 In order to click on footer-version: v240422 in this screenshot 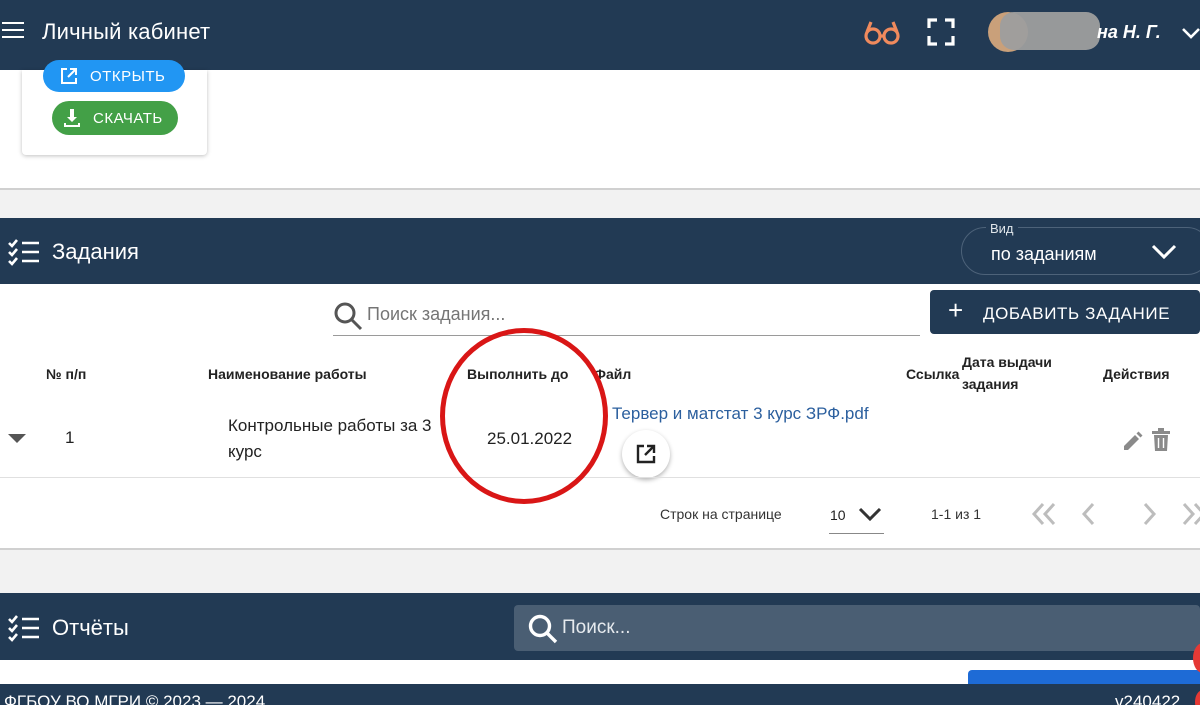, I will do `click(1148, 698)`.